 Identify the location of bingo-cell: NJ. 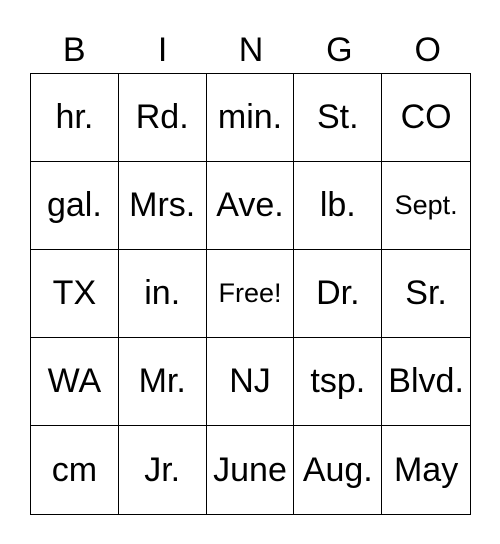
(250, 382).